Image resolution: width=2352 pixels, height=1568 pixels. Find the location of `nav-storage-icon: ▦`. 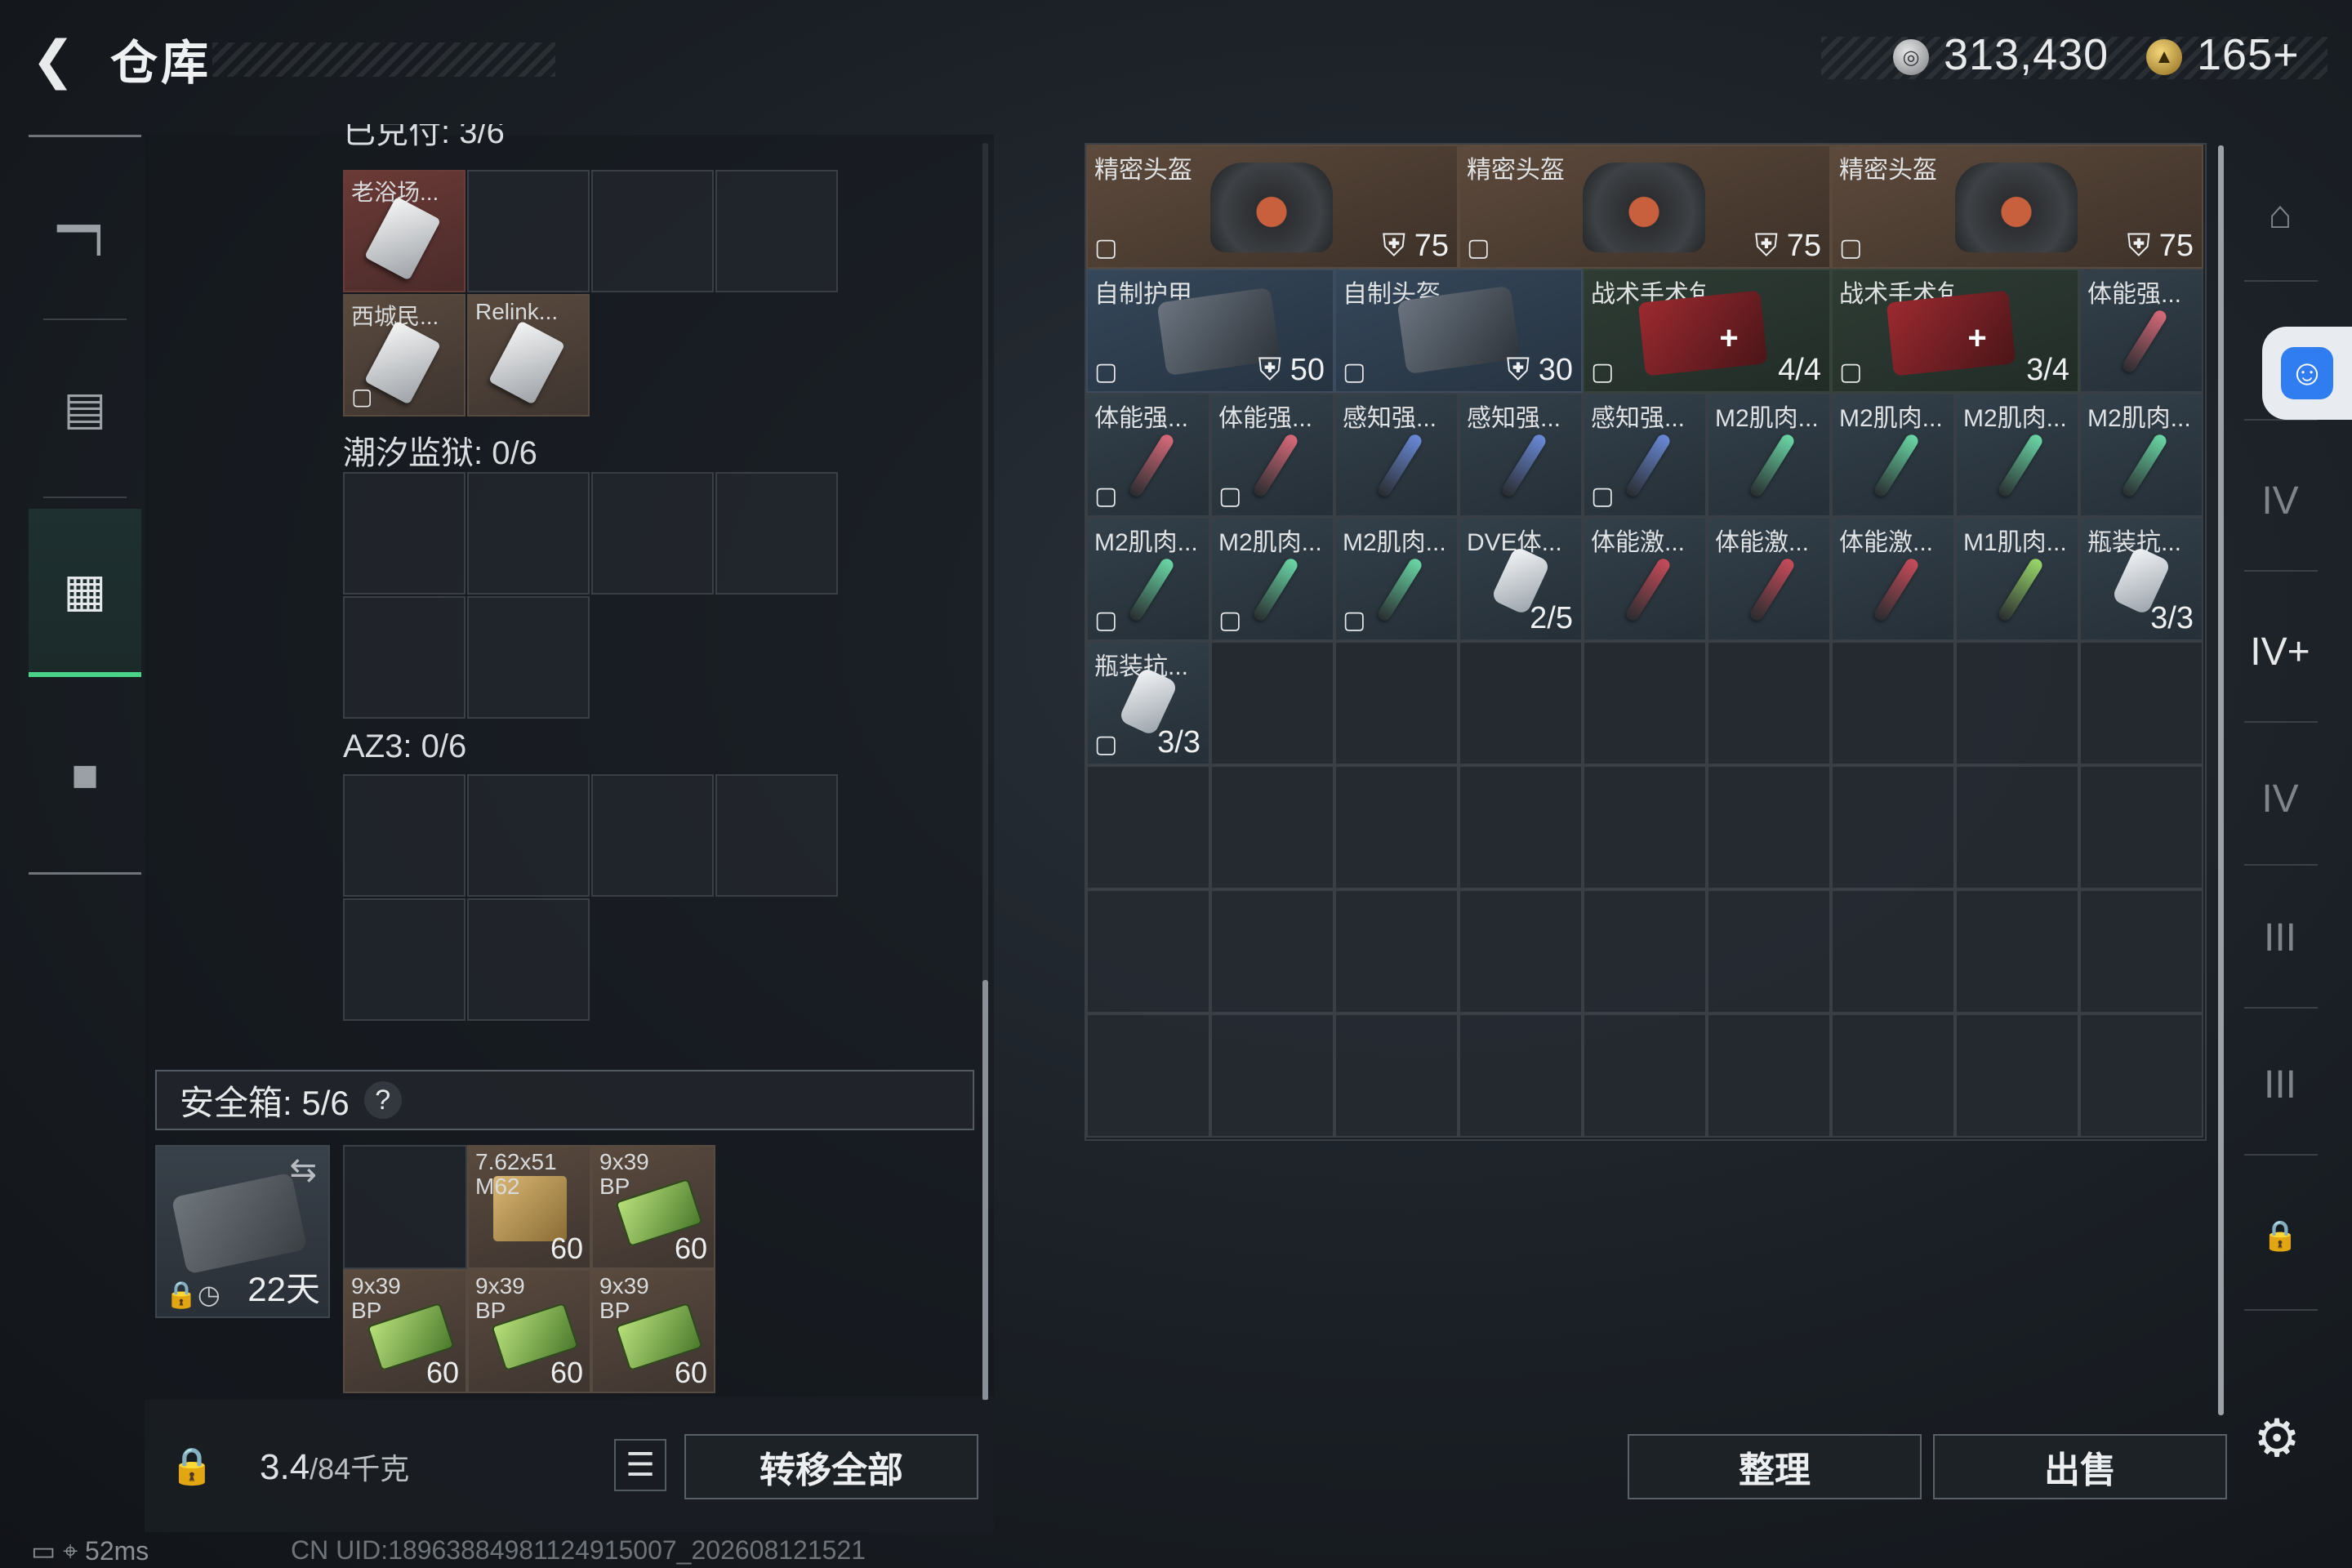

nav-storage-icon: ▦ is located at coordinates (85, 593).